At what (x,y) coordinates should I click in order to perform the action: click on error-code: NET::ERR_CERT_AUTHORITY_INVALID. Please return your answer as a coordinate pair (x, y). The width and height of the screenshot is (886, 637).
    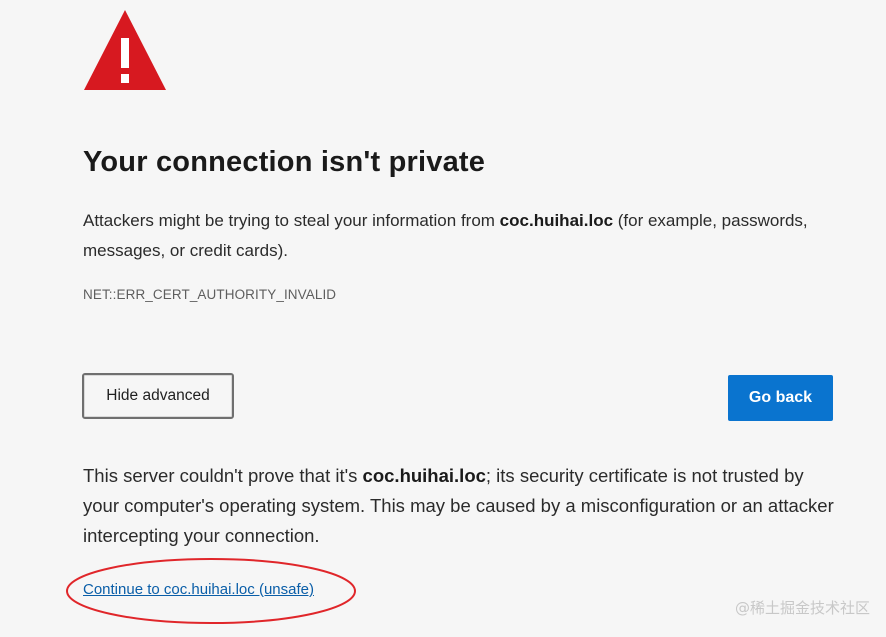
    Looking at the image, I should click on (210, 294).